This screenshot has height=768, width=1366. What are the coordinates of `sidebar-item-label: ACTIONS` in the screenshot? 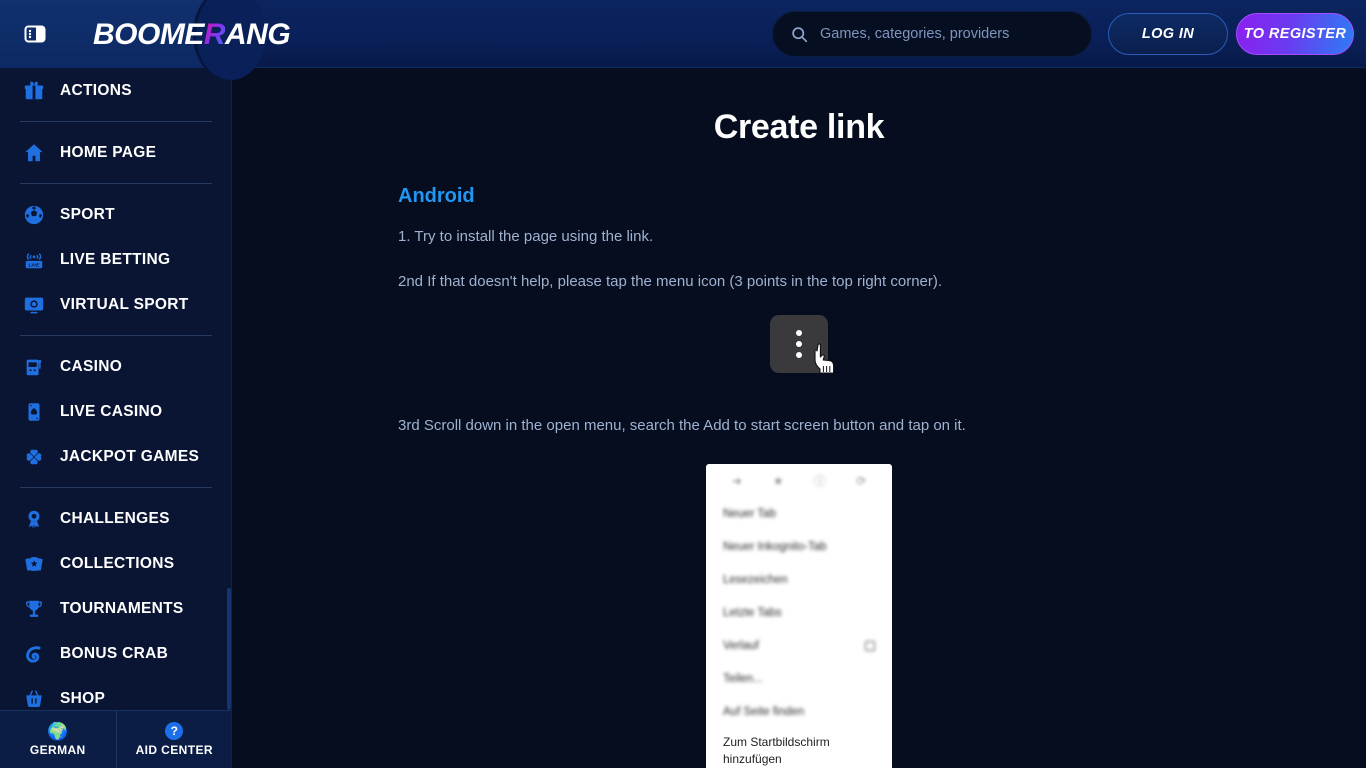 It's located at (96, 90).